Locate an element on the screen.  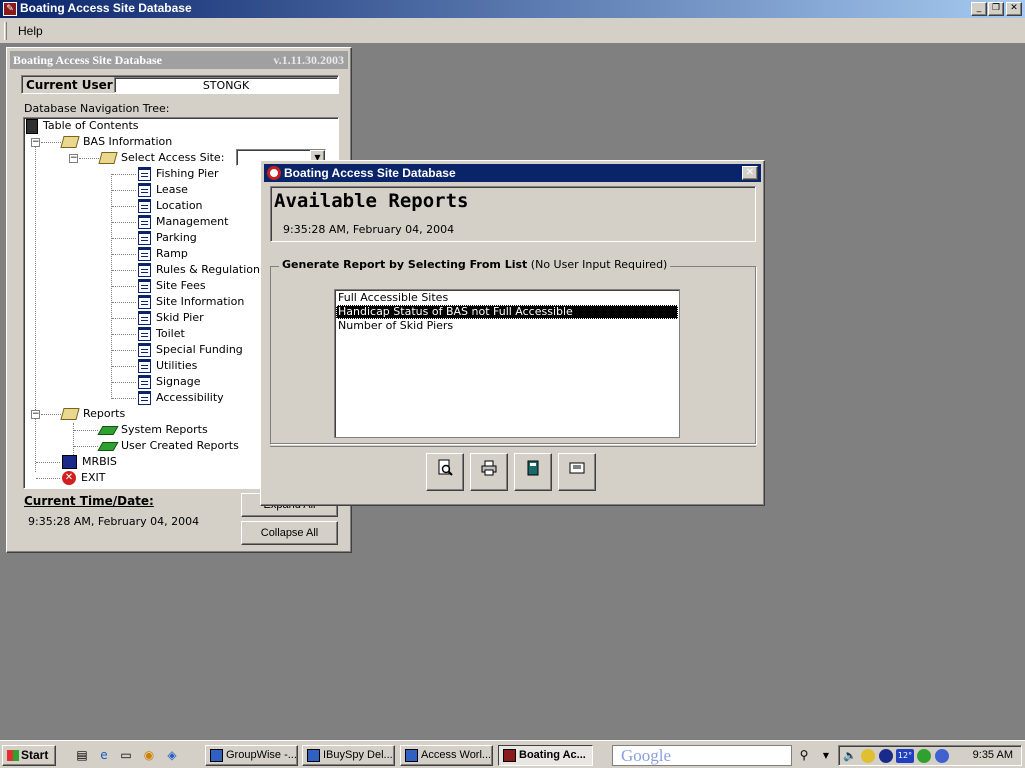
current-user-label: Current User is located at coordinates (69, 85).